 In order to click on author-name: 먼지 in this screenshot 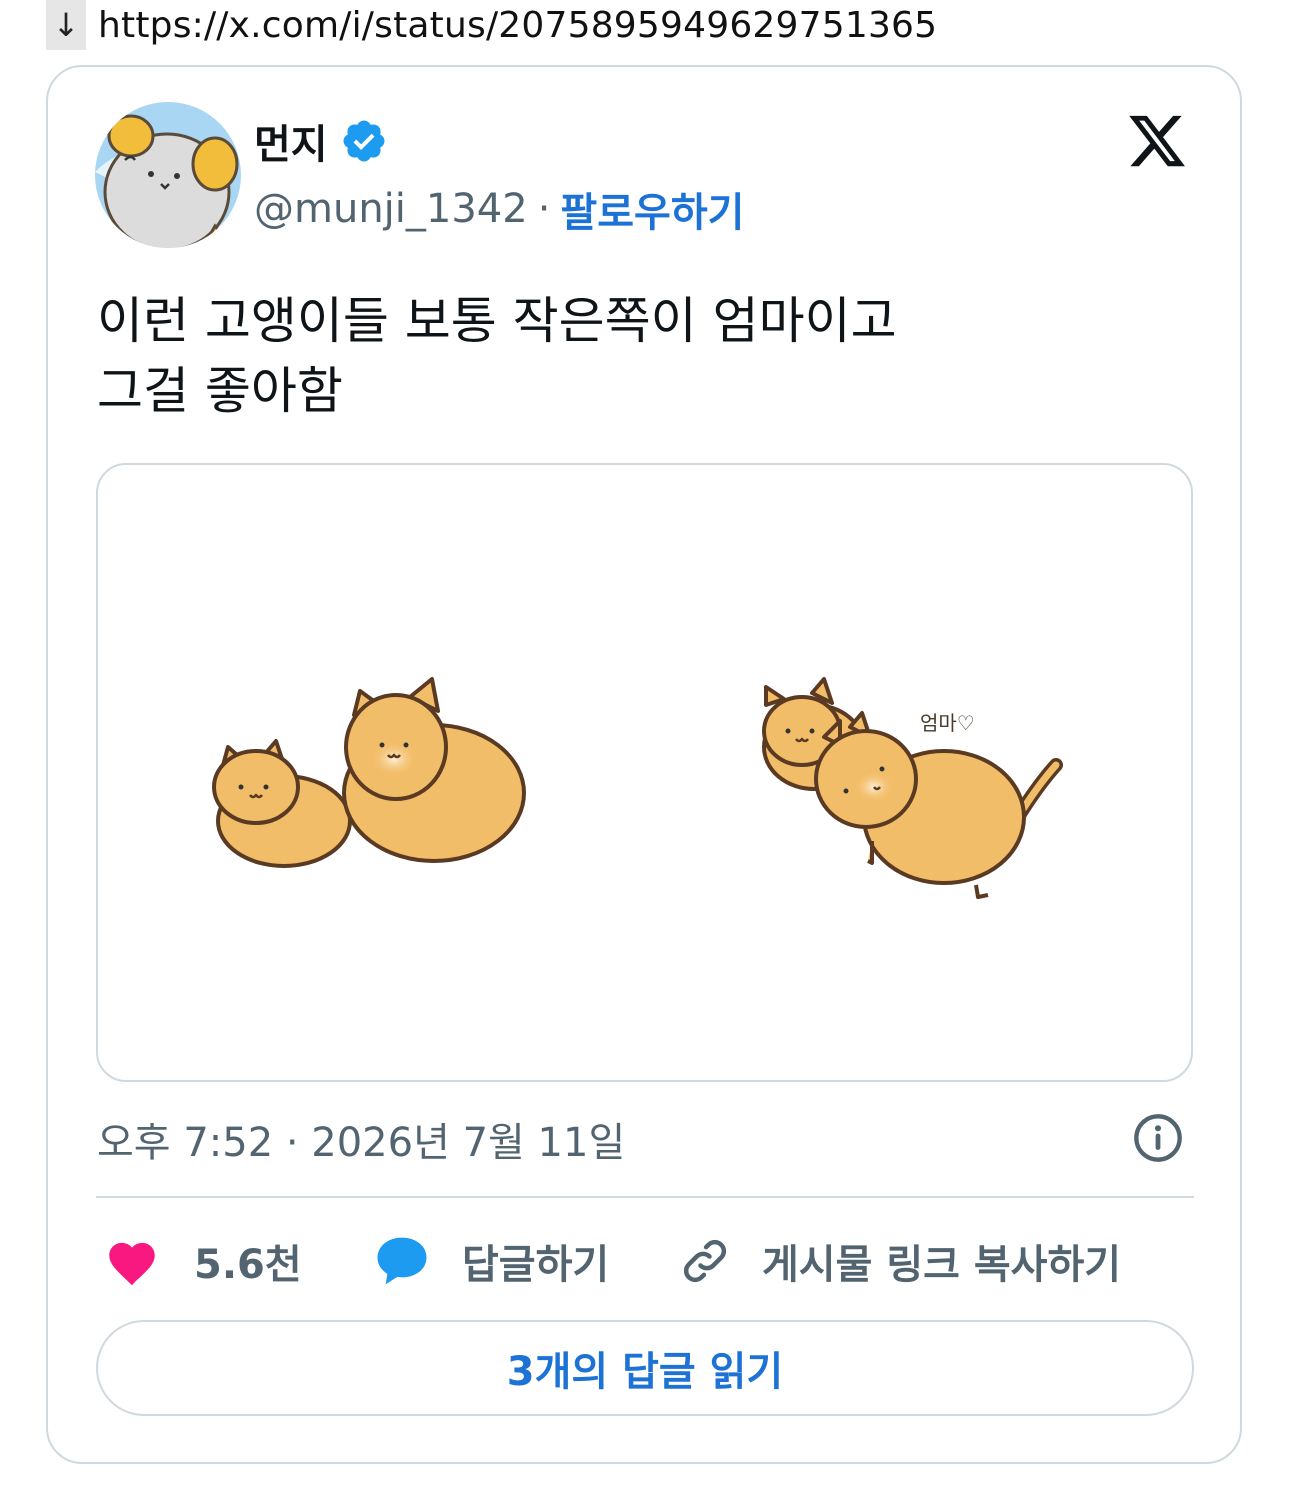, I will do `click(291, 141)`.